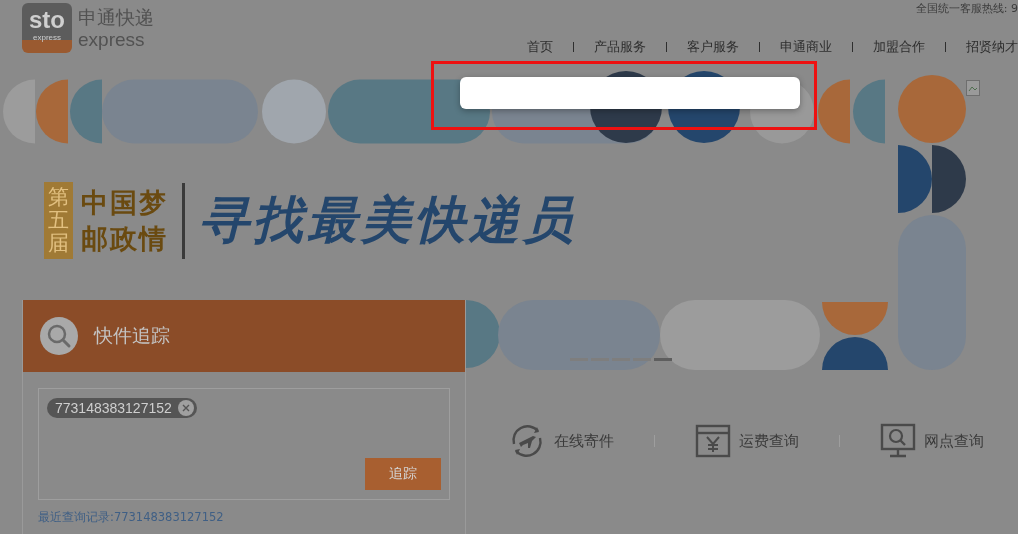 The width and height of the screenshot is (1018, 534). I want to click on monitor-search-icon, so click(898, 441).